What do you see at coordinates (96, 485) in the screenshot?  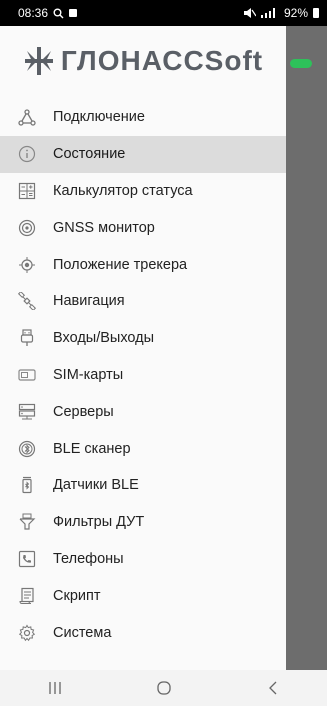 I see `menu-item-label: Датчики BLE` at bounding box center [96, 485].